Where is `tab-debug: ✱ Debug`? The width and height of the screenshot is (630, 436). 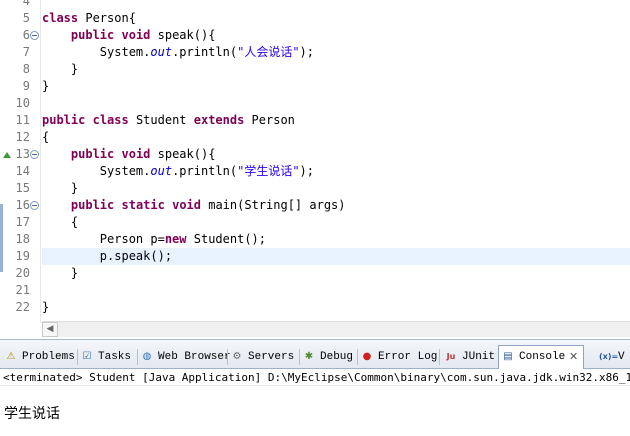
tab-debug: ✱ Debug is located at coordinates (328, 357).